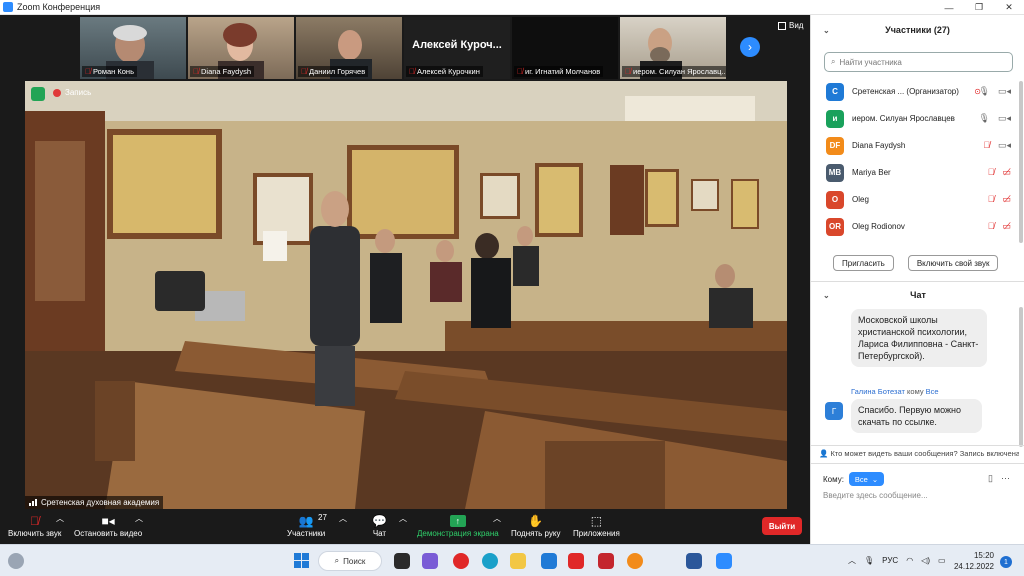 The image size is (1024, 576). What do you see at coordinates (852, 560) in the screenshot?
I see `chevron-up-icon: ︿` at bounding box center [852, 560].